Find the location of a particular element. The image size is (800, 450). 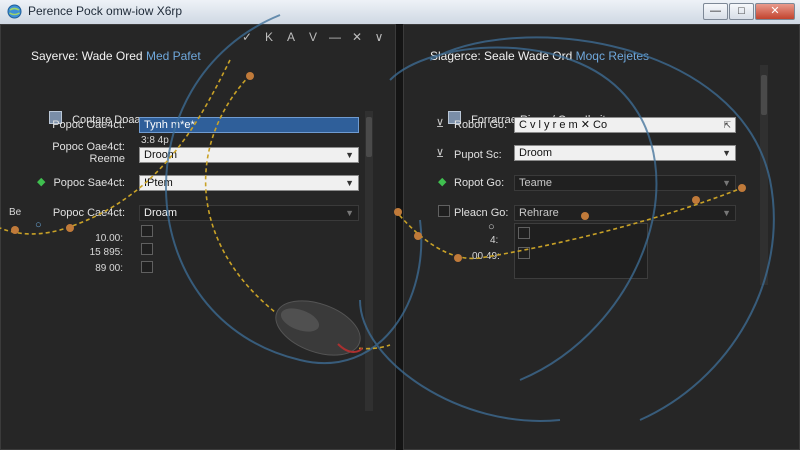

toolbar-k-button: K is located at coordinates (269, 37).